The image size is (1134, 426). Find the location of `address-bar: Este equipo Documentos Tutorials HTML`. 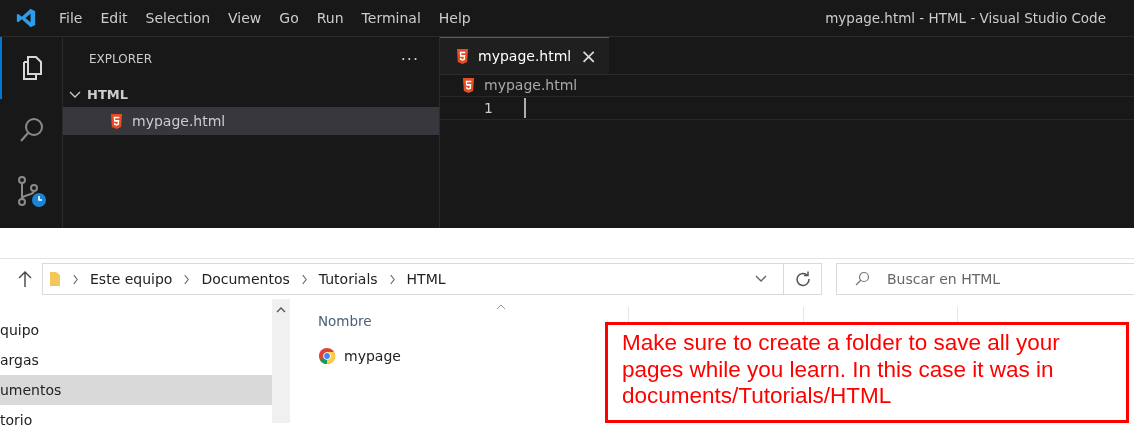

address-bar: Este equipo Documentos Tutorials HTML is located at coordinates (413, 279).